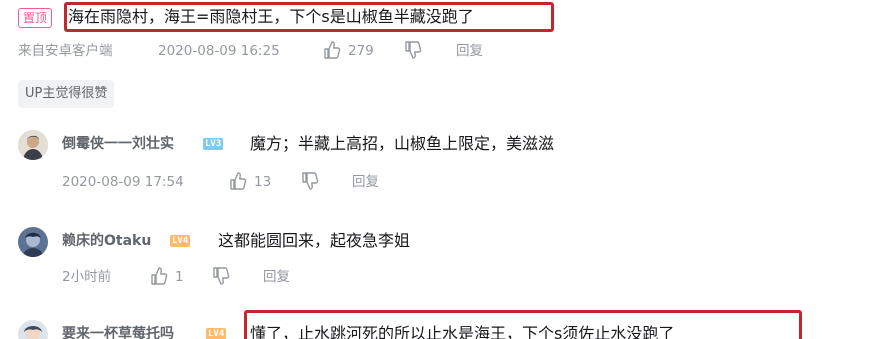  What do you see at coordinates (213, 144) in the screenshot?
I see `level-badge: LV3` at bounding box center [213, 144].